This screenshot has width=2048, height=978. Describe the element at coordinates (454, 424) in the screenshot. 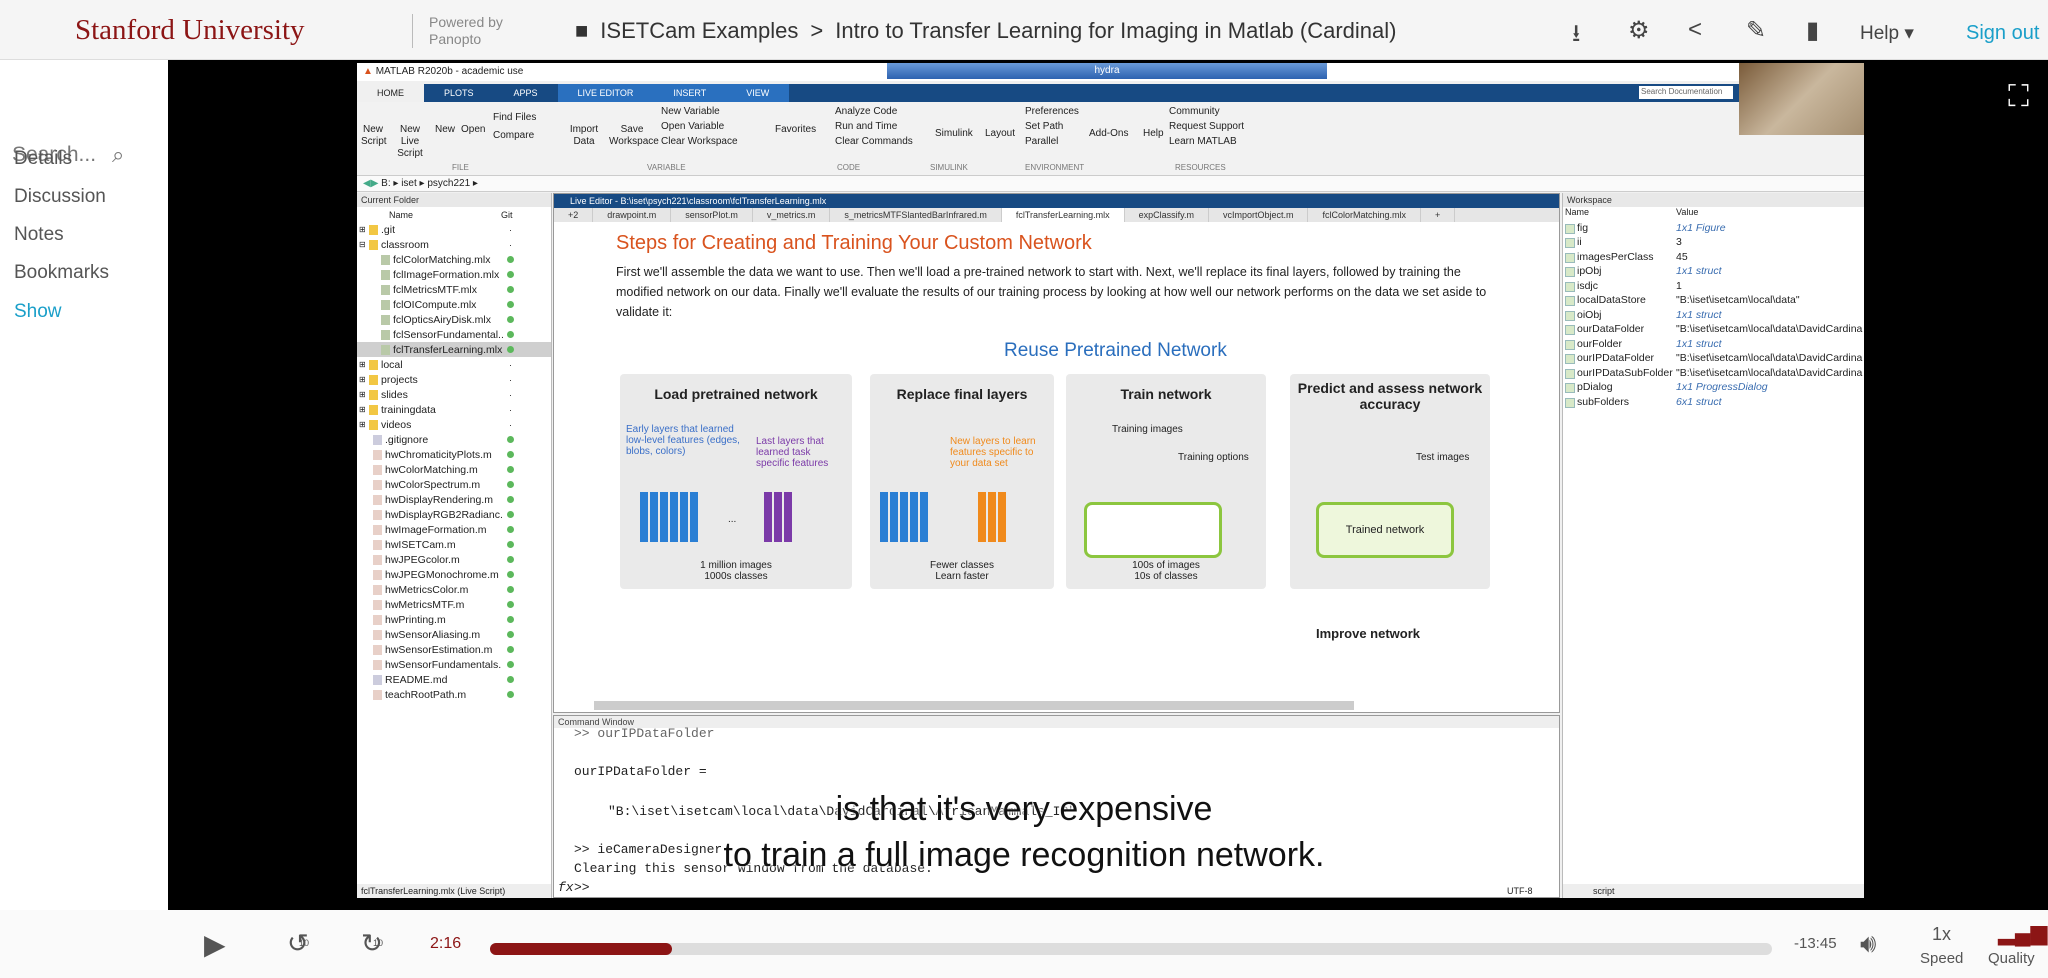

I see `file-item: ⊞ videos ·` at that location.